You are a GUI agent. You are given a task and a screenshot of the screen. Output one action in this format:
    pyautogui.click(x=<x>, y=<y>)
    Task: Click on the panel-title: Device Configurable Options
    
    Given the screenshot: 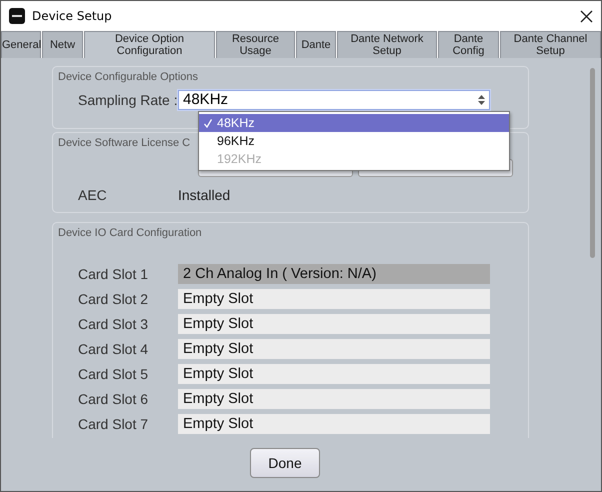 What is the action you would take?
    pyautogui.click(x=128, y=77)
    